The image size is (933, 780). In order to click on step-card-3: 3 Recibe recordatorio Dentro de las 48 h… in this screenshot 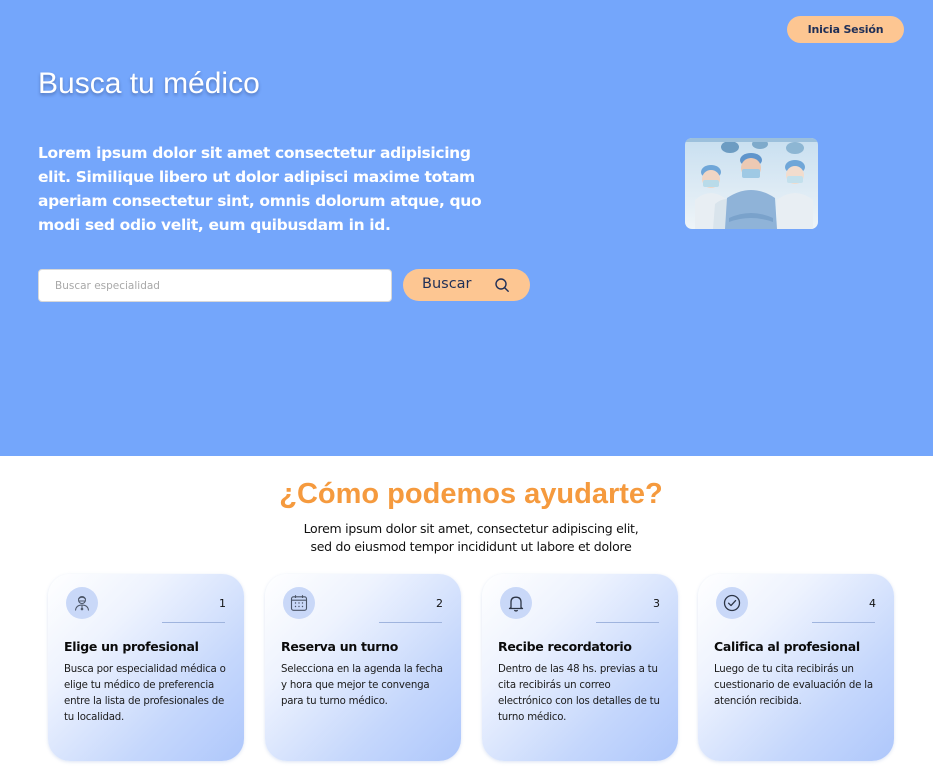, I will do `click(580, 667)`.